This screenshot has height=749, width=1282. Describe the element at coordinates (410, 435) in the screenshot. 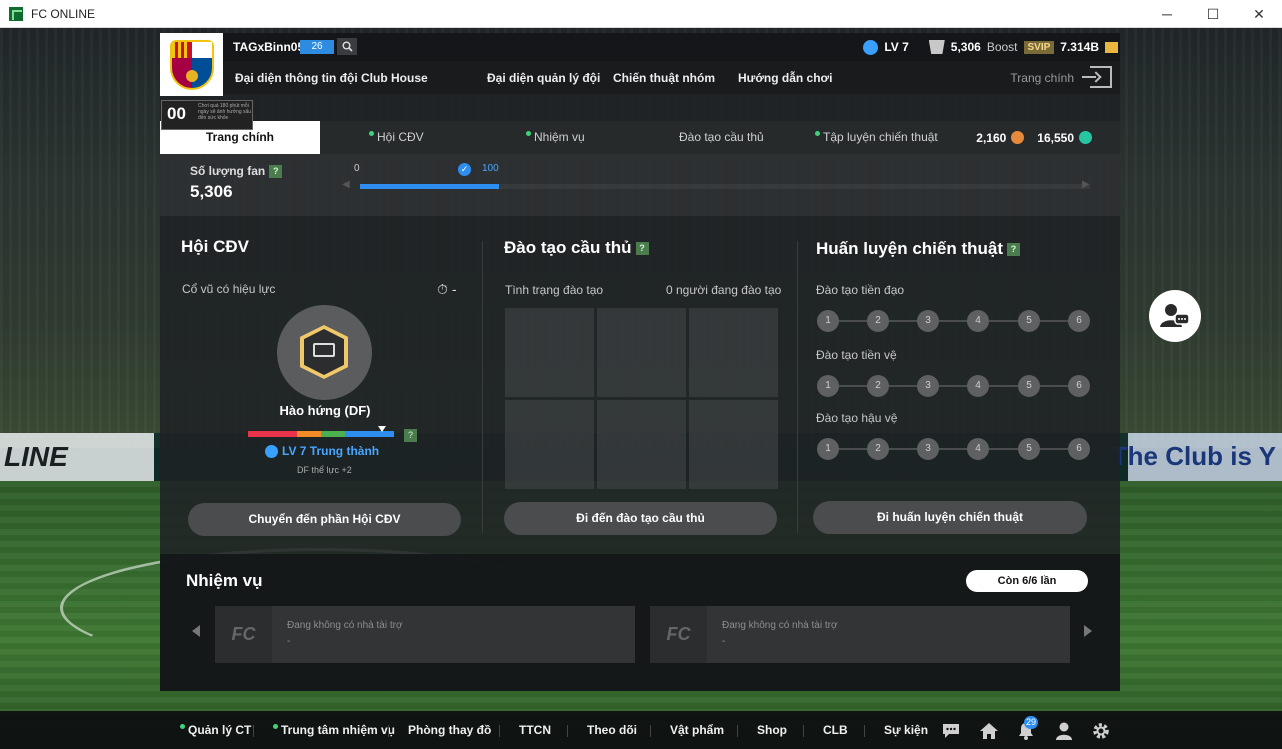

I see `mood-help-icon: ?` at that location.